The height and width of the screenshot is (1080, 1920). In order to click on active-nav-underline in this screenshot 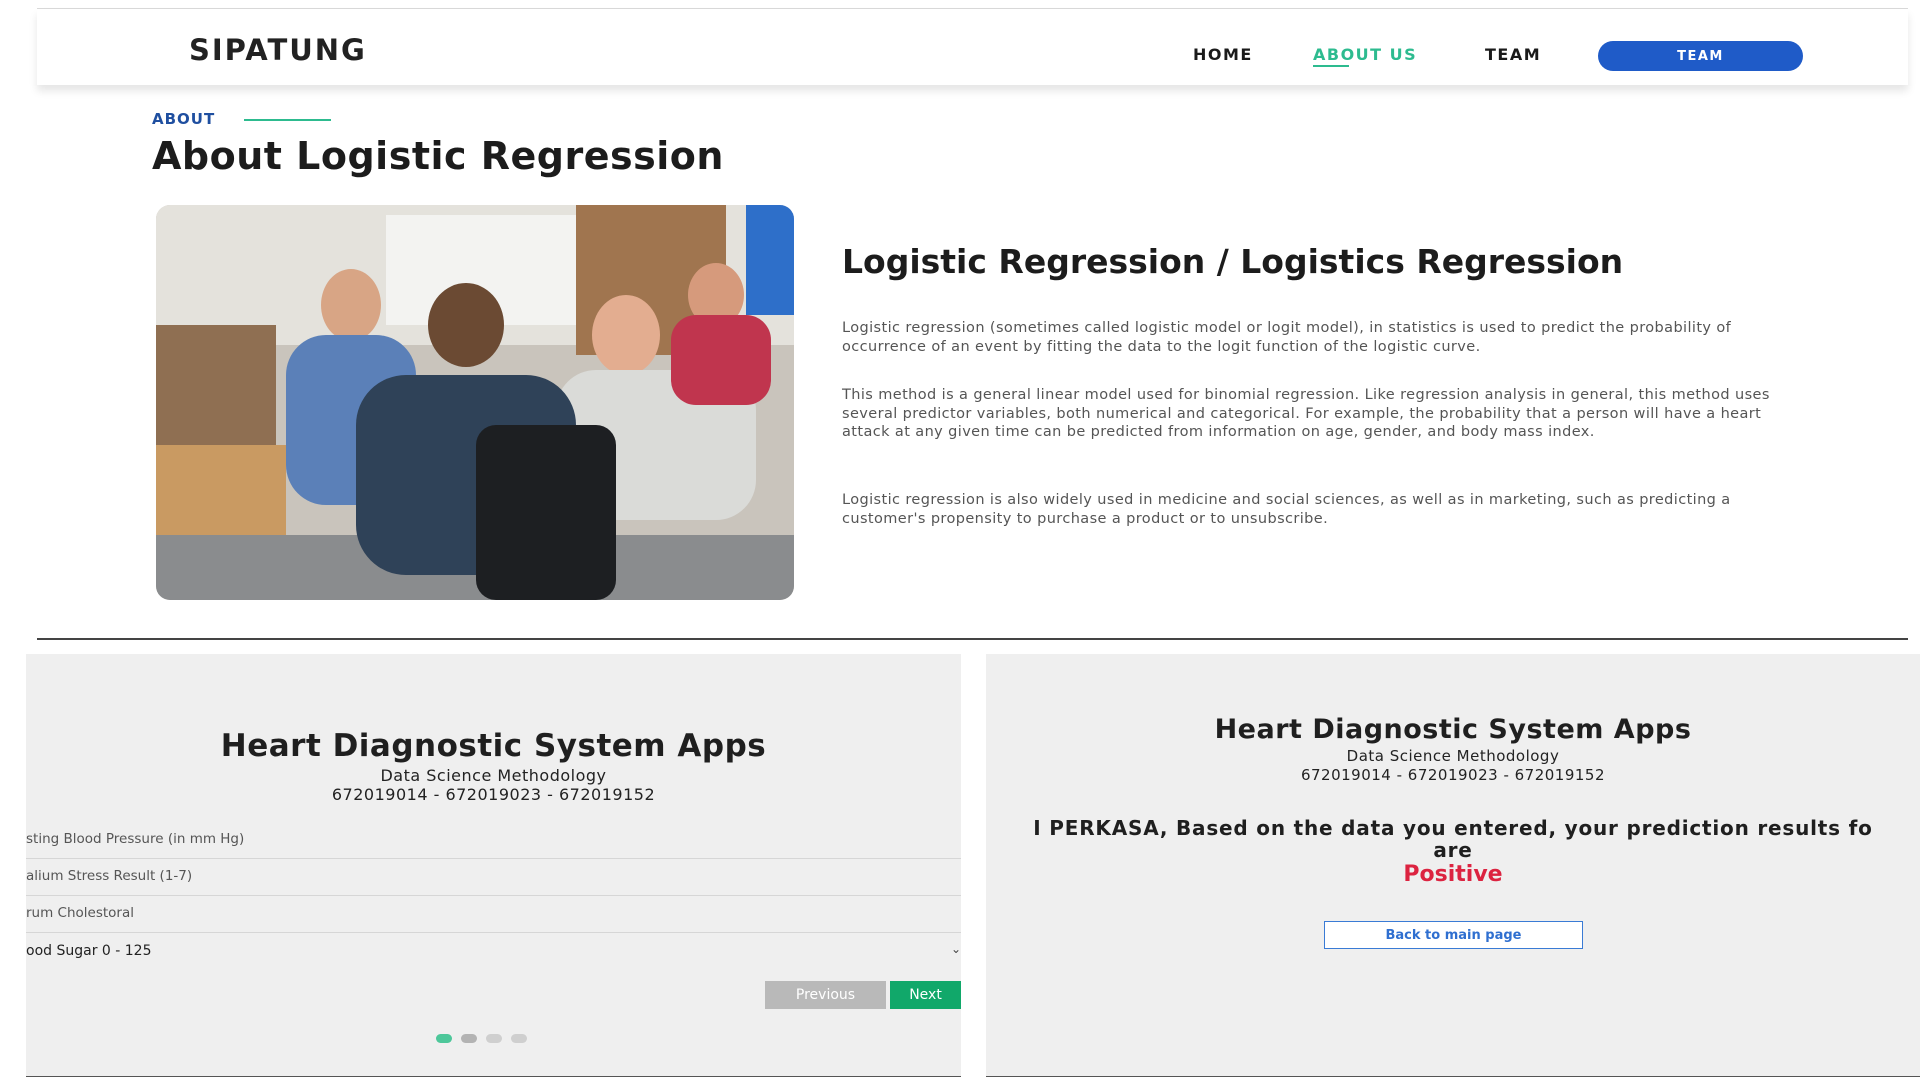, I will do `click(1331, 66)`.